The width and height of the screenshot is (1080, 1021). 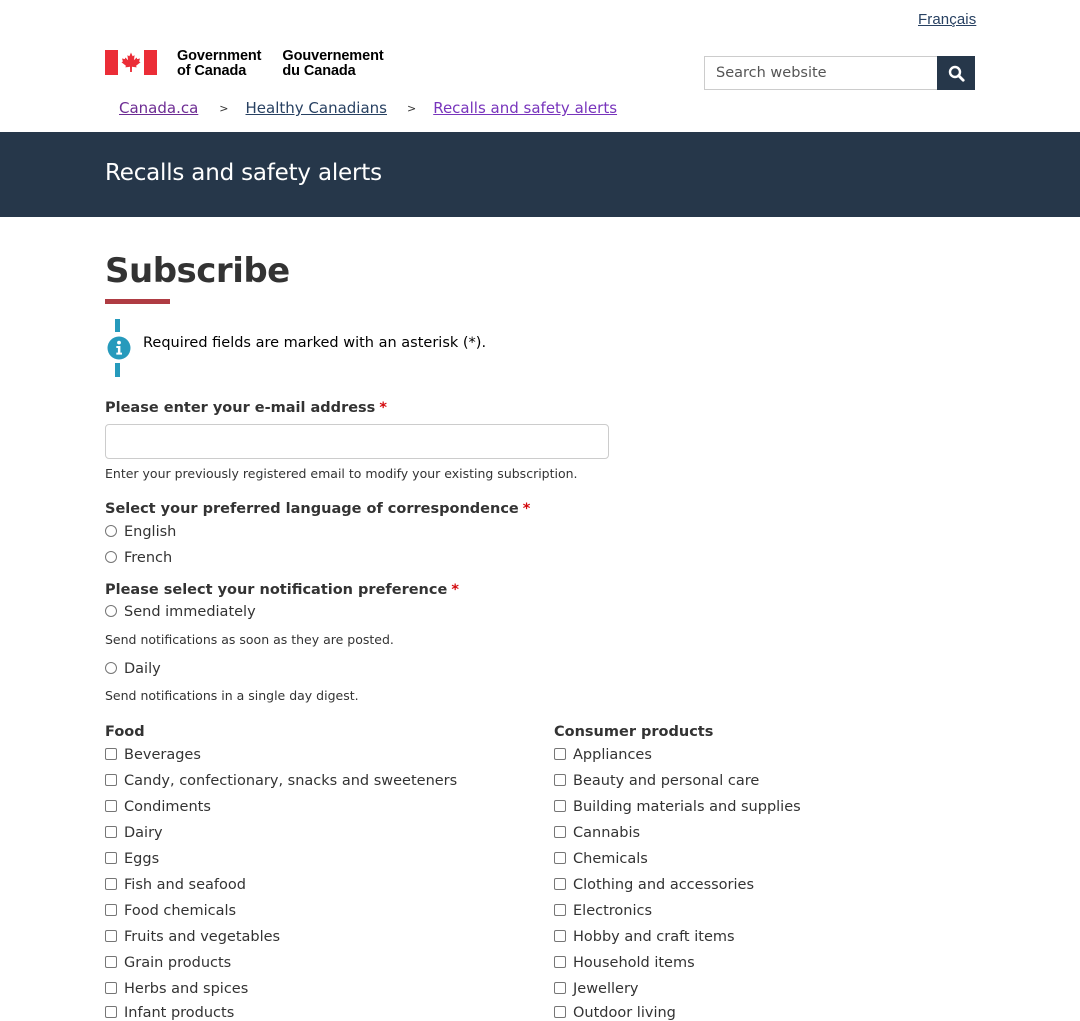 I want to click on canada-flag-icon, so click(x=131, y=62).